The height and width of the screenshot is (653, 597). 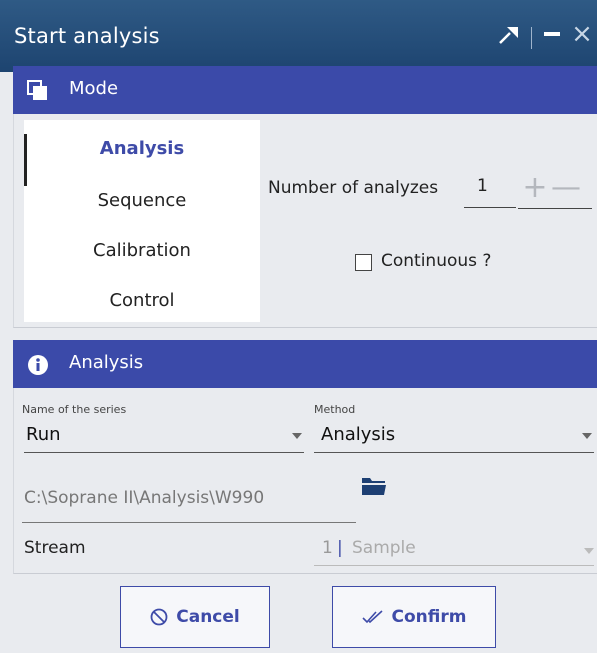 I want to click on decrement-button: —, so click(x=566, y=188).